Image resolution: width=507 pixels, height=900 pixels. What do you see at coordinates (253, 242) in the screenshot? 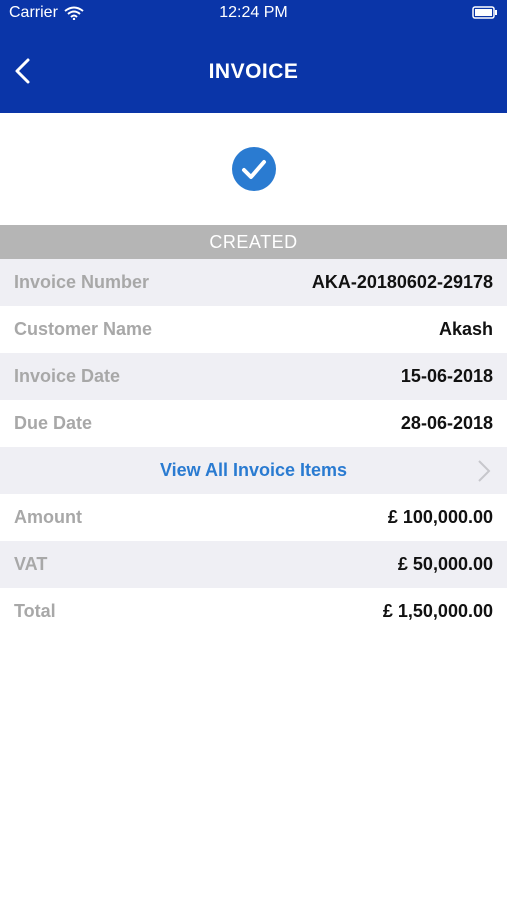
I see `status-badge: CREATED` at bounding box center [253, 242].